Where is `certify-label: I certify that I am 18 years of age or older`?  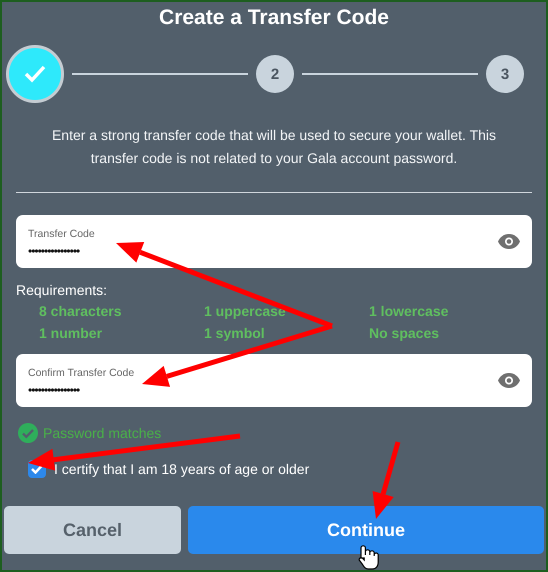
certify-label: I certify that I am 18 years of age or older is located at coordinates (182, 469).